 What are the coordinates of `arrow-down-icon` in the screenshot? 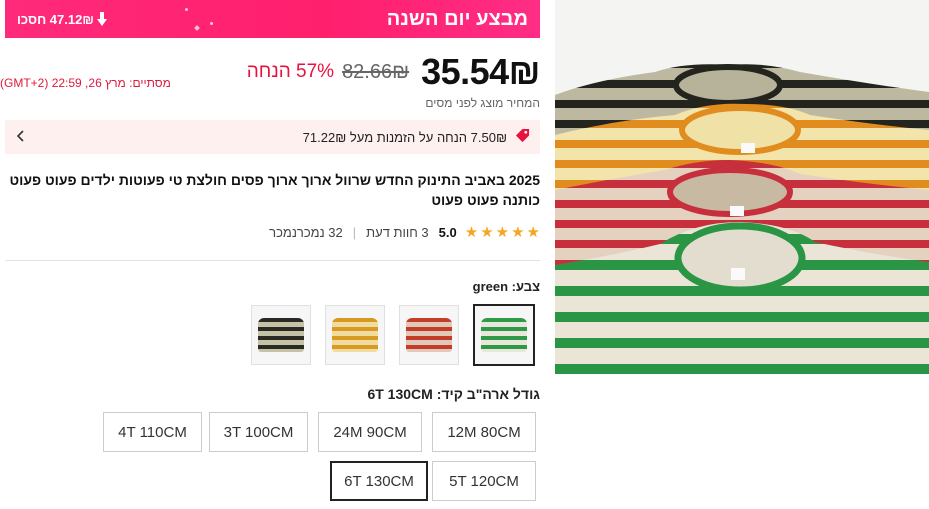 It's located at (101, 19).